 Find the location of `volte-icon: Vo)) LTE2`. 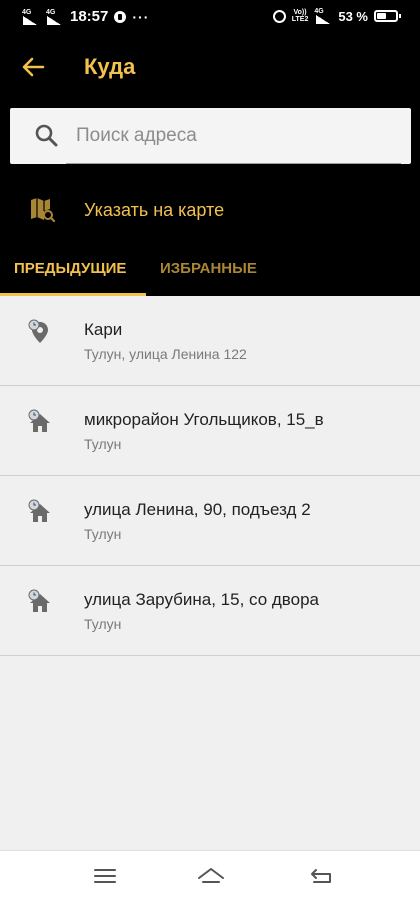

volte-icon: Vo)) LTE2 is located at coordinates (300, 16).